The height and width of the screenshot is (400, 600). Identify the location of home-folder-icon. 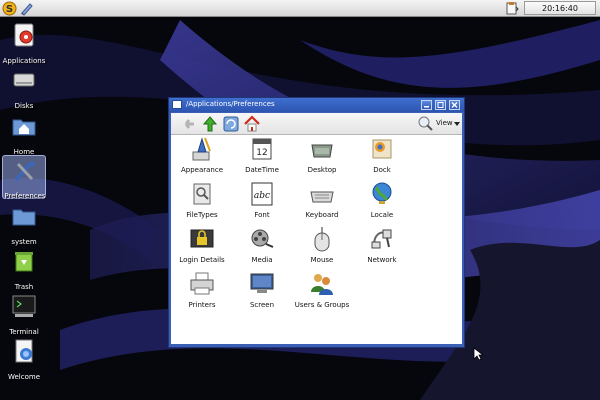
(24, 127).